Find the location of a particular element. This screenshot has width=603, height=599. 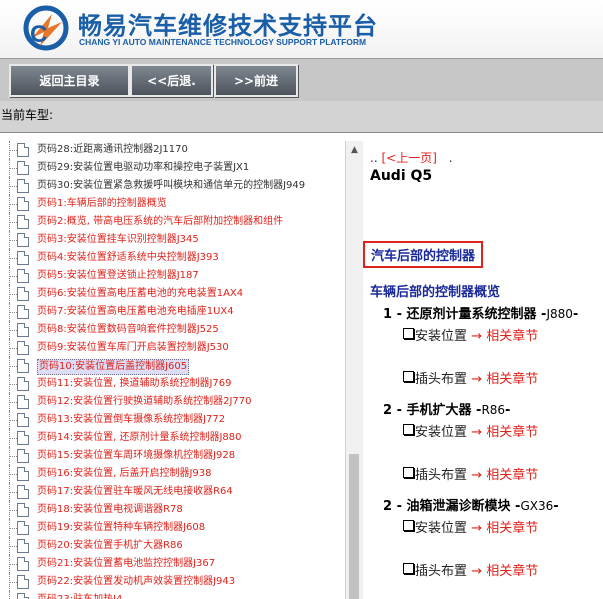

tree-item: 页码23:驻车加热J4 is located at coordinates (170, 595).